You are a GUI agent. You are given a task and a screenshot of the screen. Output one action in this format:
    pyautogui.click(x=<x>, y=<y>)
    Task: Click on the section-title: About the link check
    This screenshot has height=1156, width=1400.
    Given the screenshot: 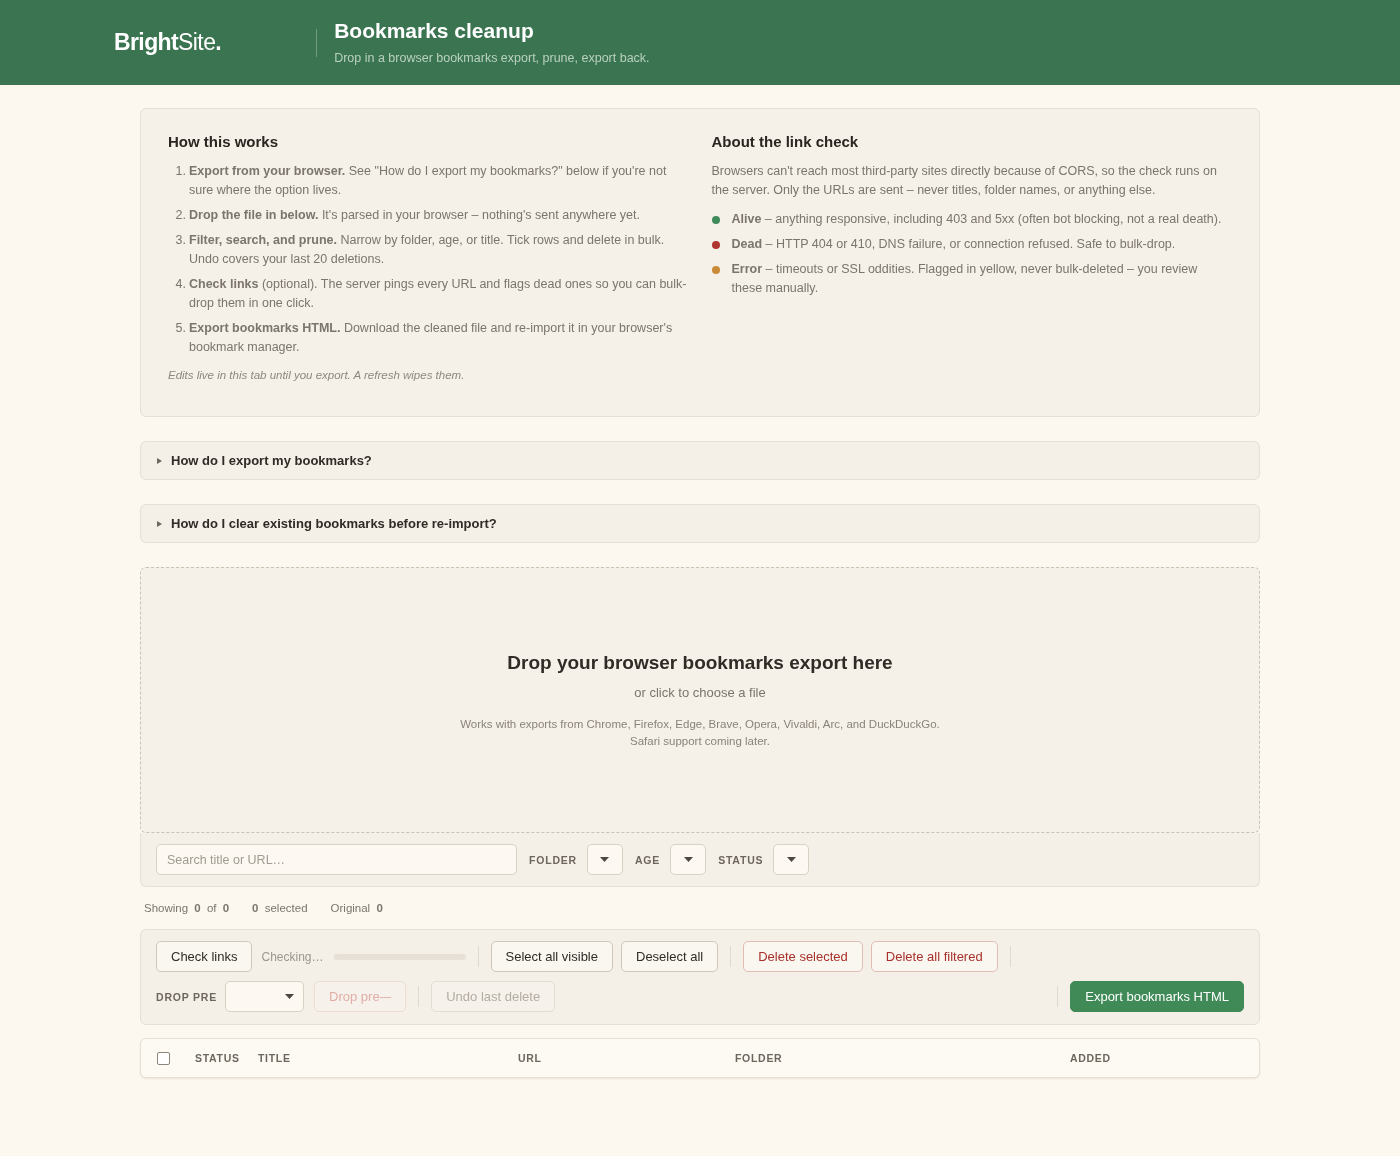 What is the action you would take?
    pyautogui.click(x=785, y=142)
    